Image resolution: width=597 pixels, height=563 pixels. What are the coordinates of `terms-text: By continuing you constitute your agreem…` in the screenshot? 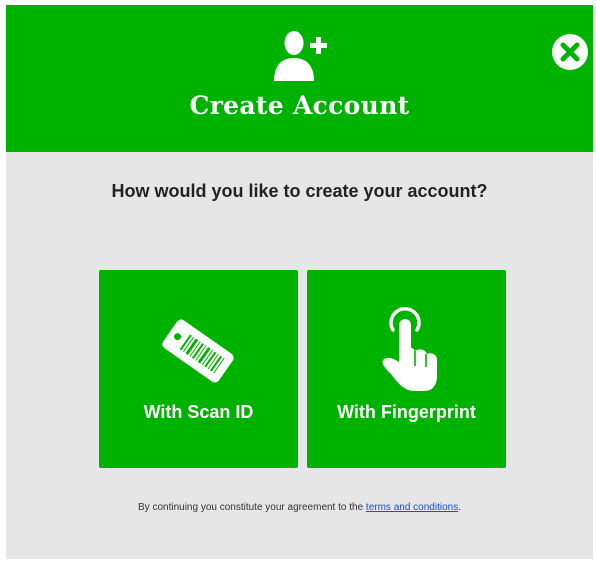 It's located at (252, 507).